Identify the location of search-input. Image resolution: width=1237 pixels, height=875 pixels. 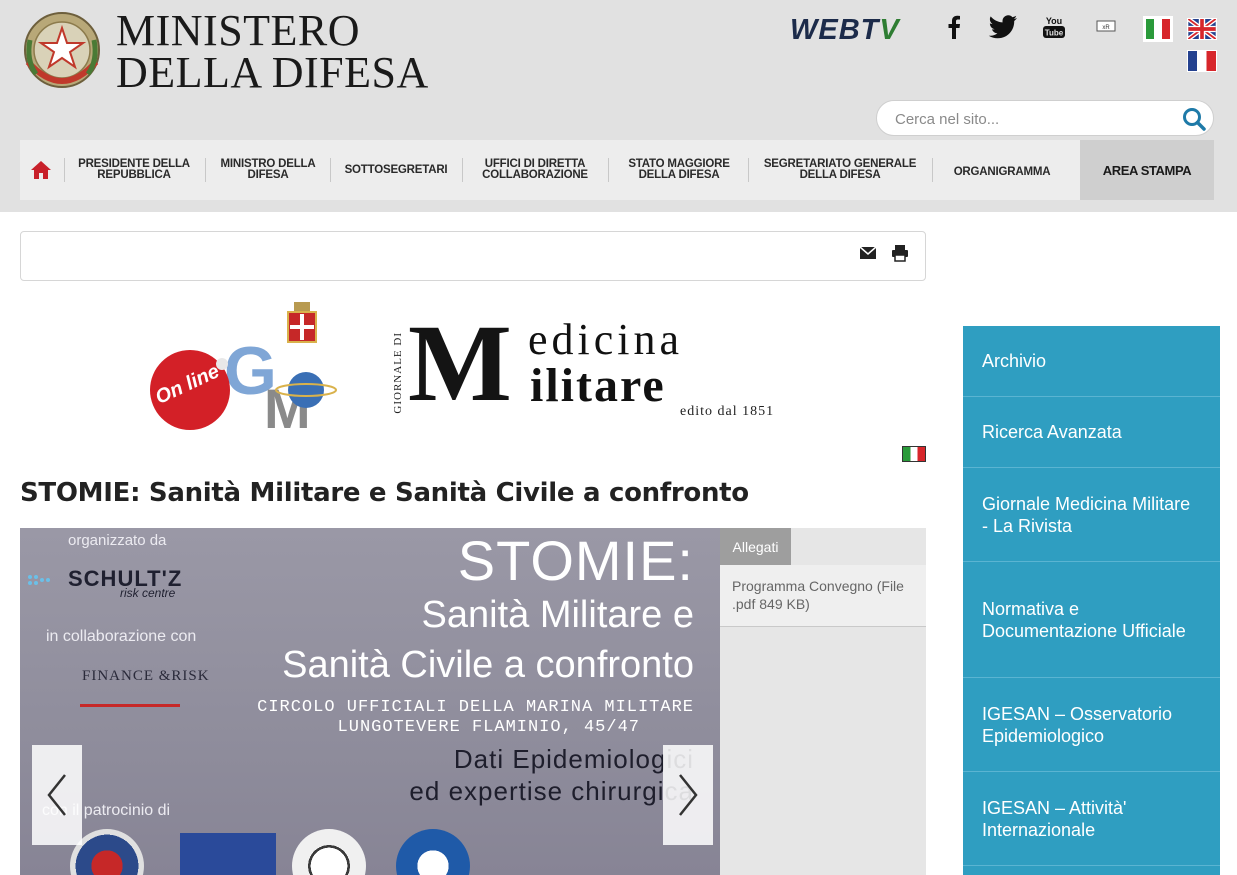
(1030, 119).